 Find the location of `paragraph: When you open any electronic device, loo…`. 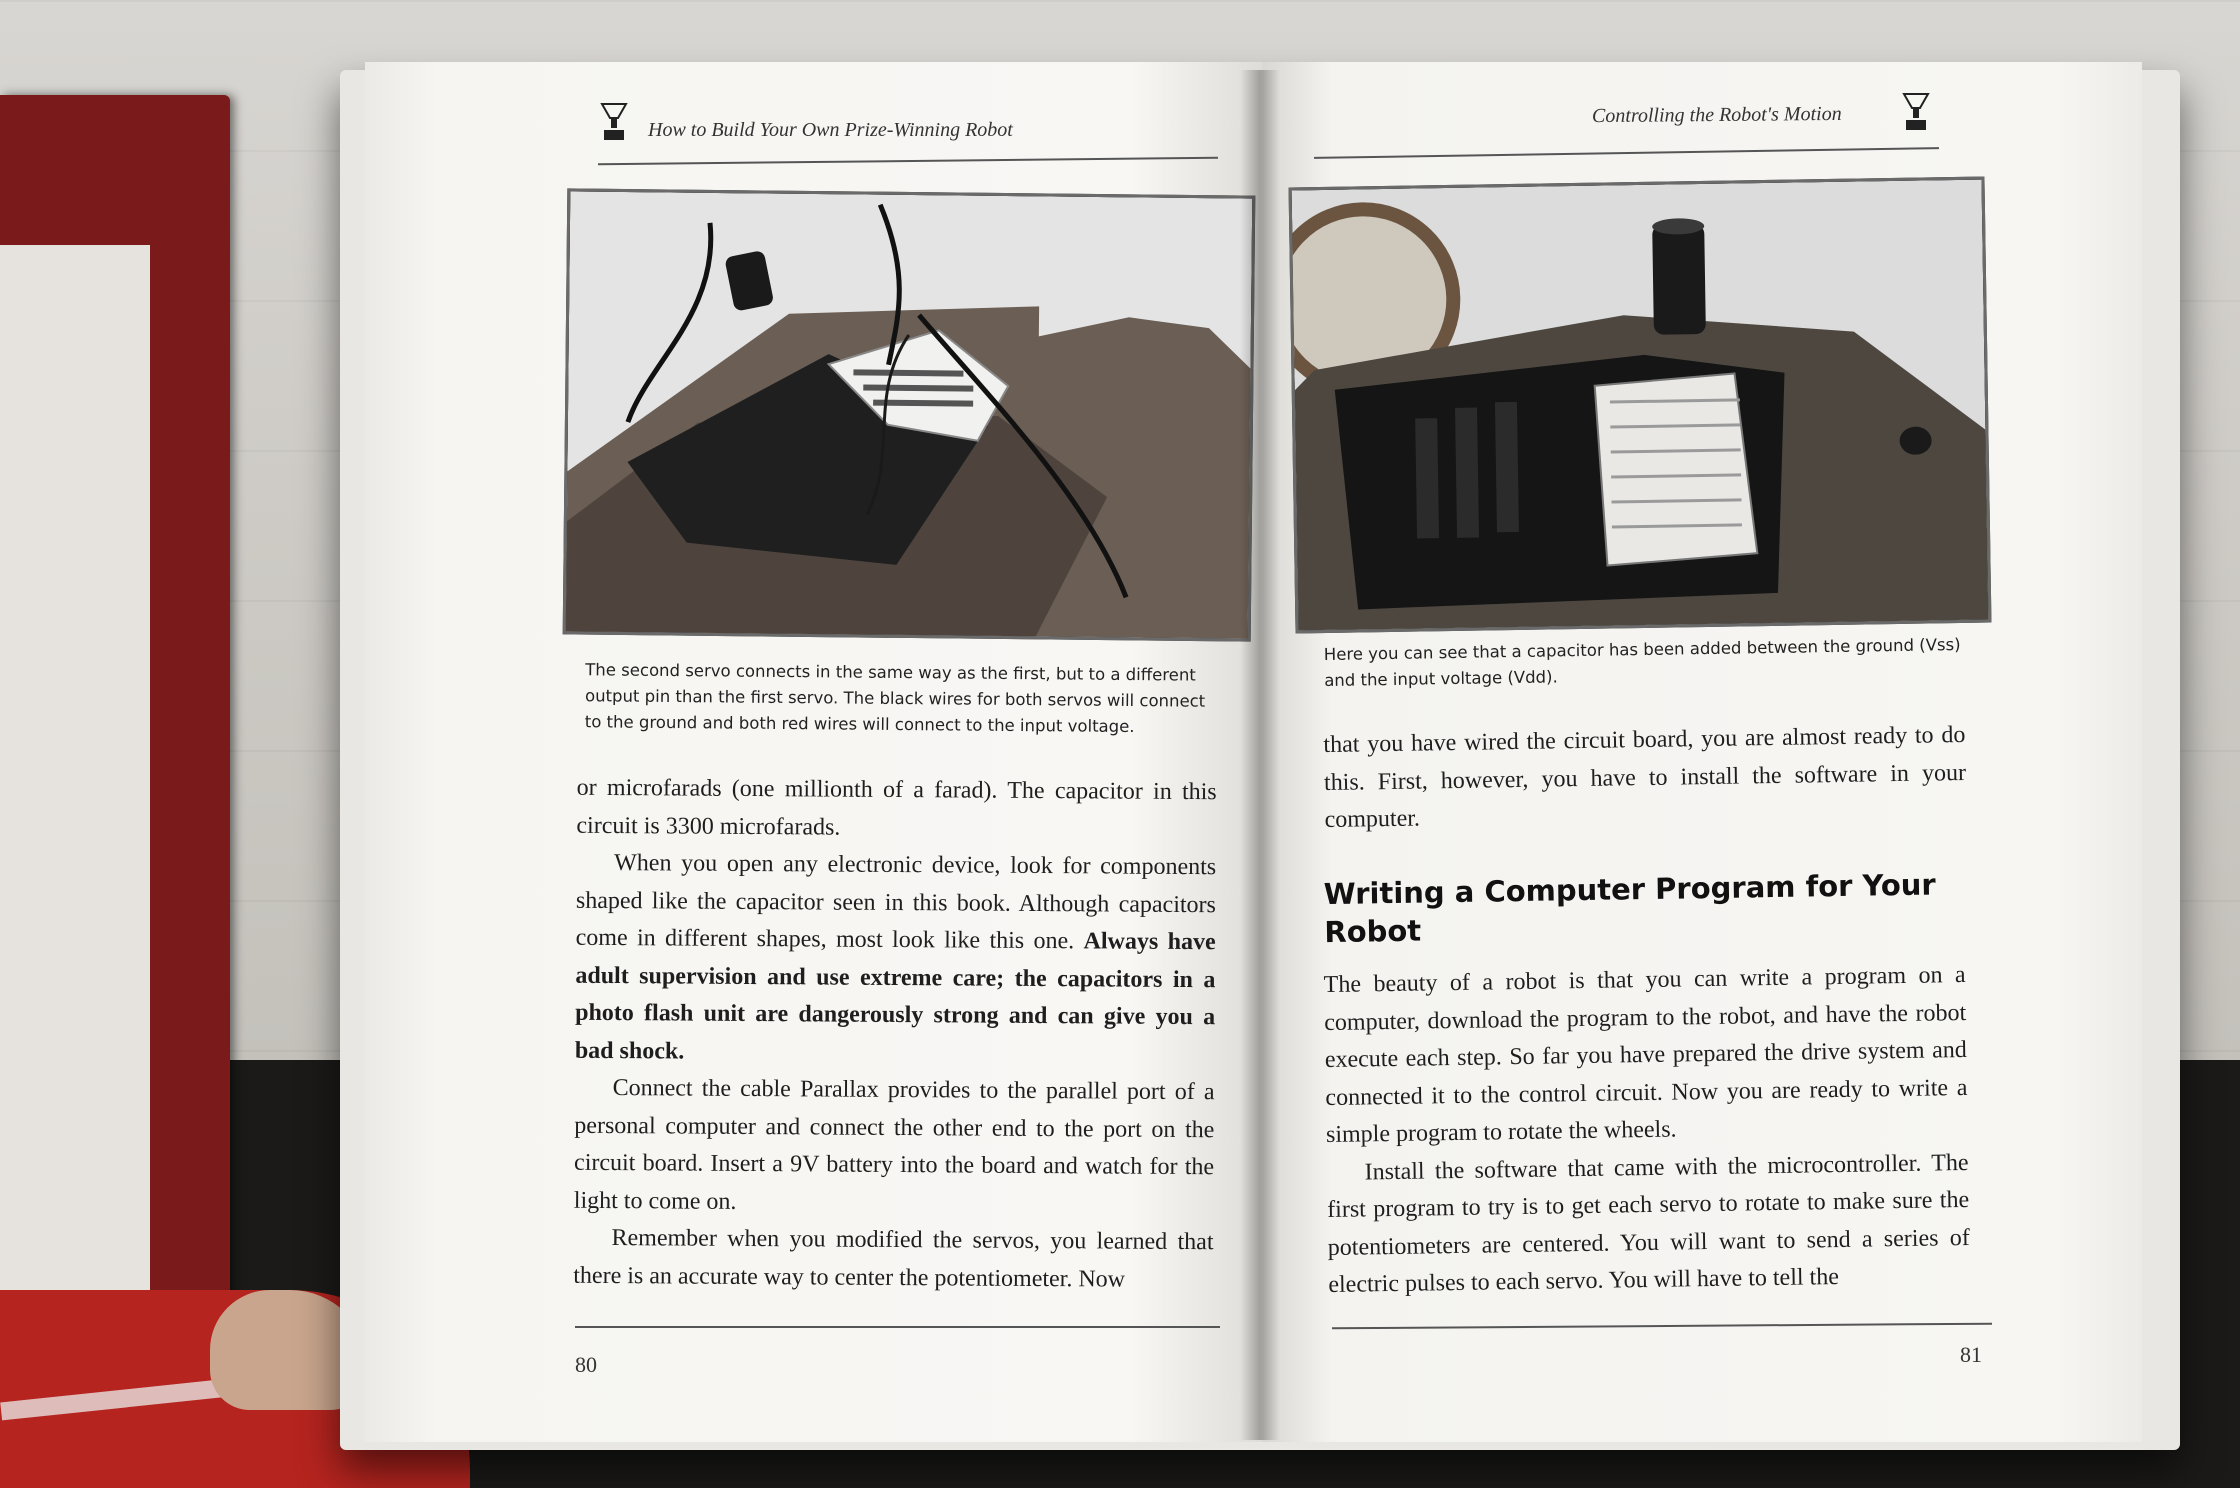

paragraph: When you open any electronic device, loo… is located at coordinates (896, 959).